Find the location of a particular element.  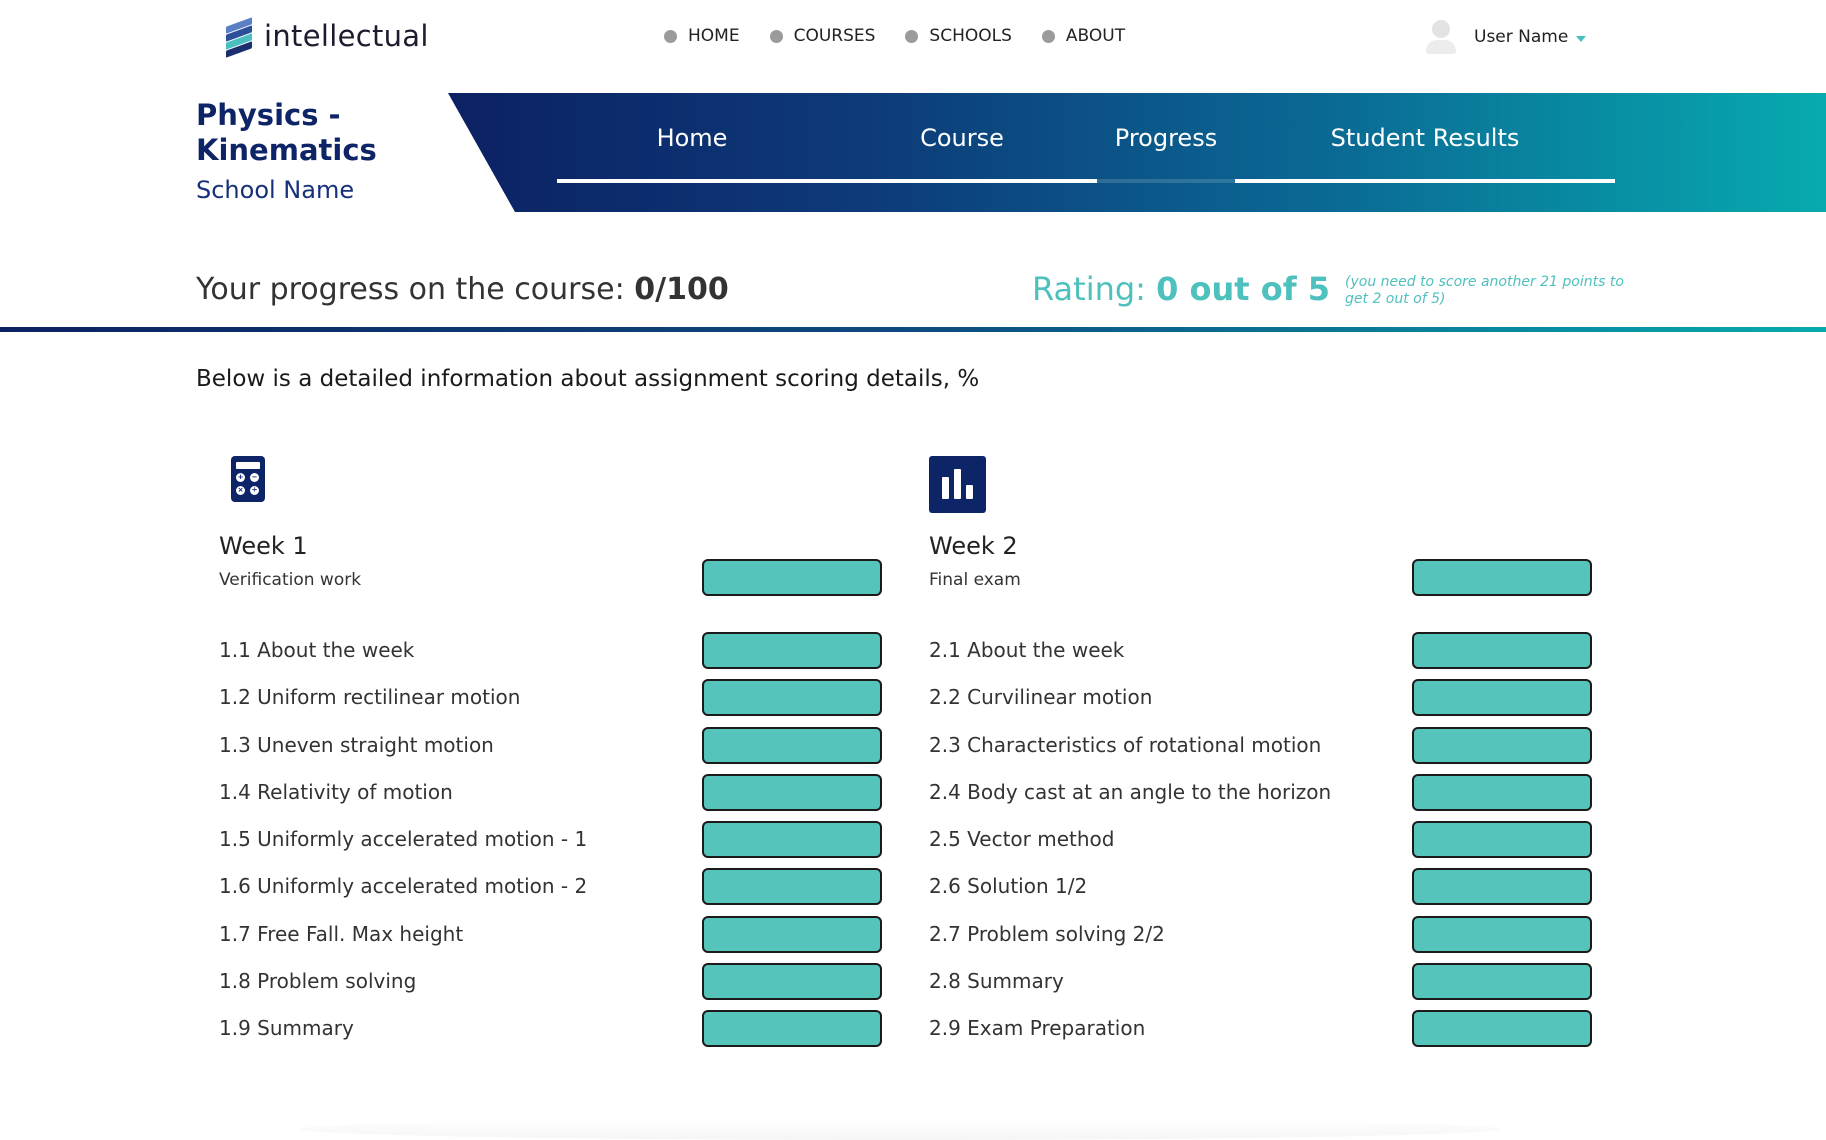

rating: Rating: 0 out of 5 is located at coordinates (1181, 289).